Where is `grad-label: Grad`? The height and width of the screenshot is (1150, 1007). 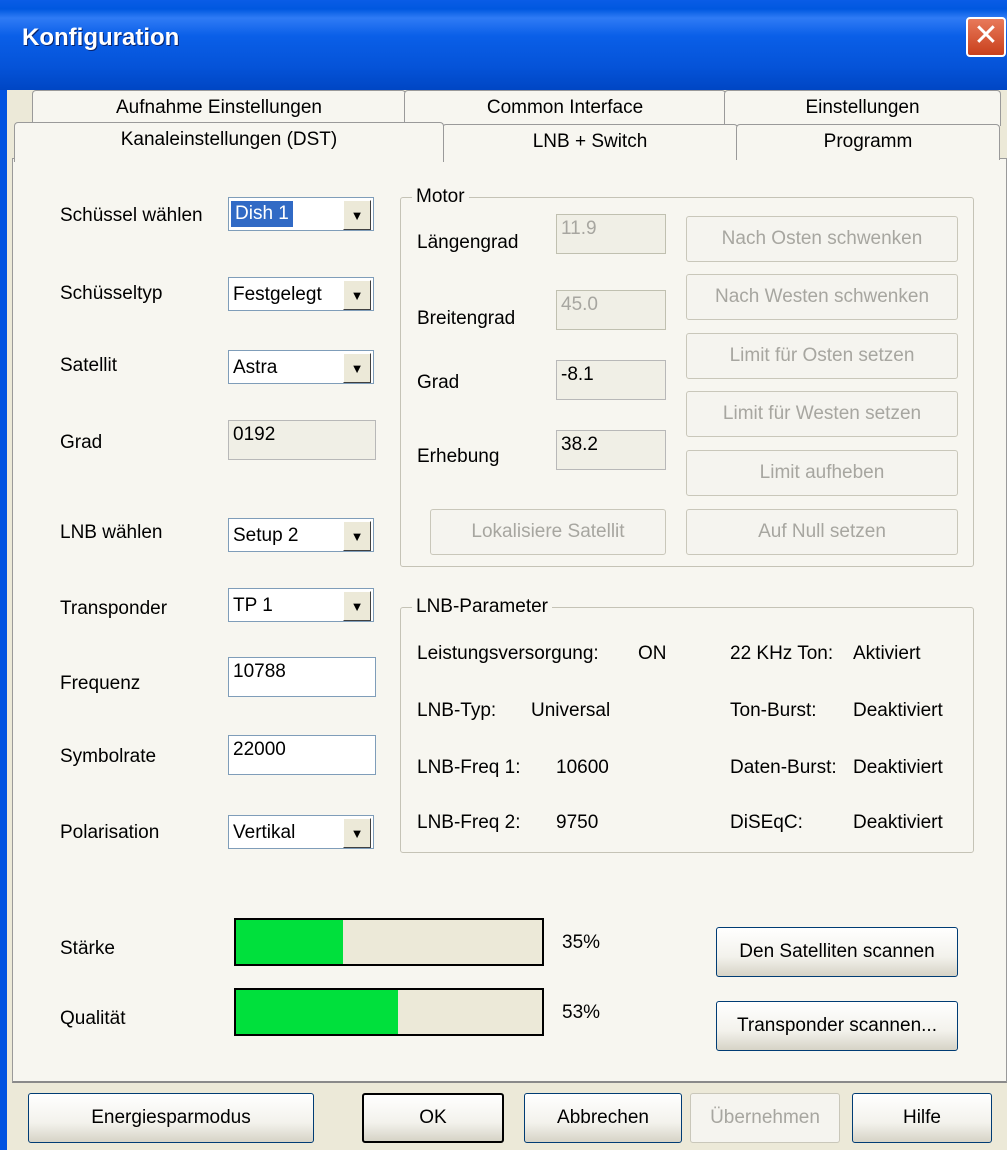
grad-label: Grad is located at coordinates (81, 442).